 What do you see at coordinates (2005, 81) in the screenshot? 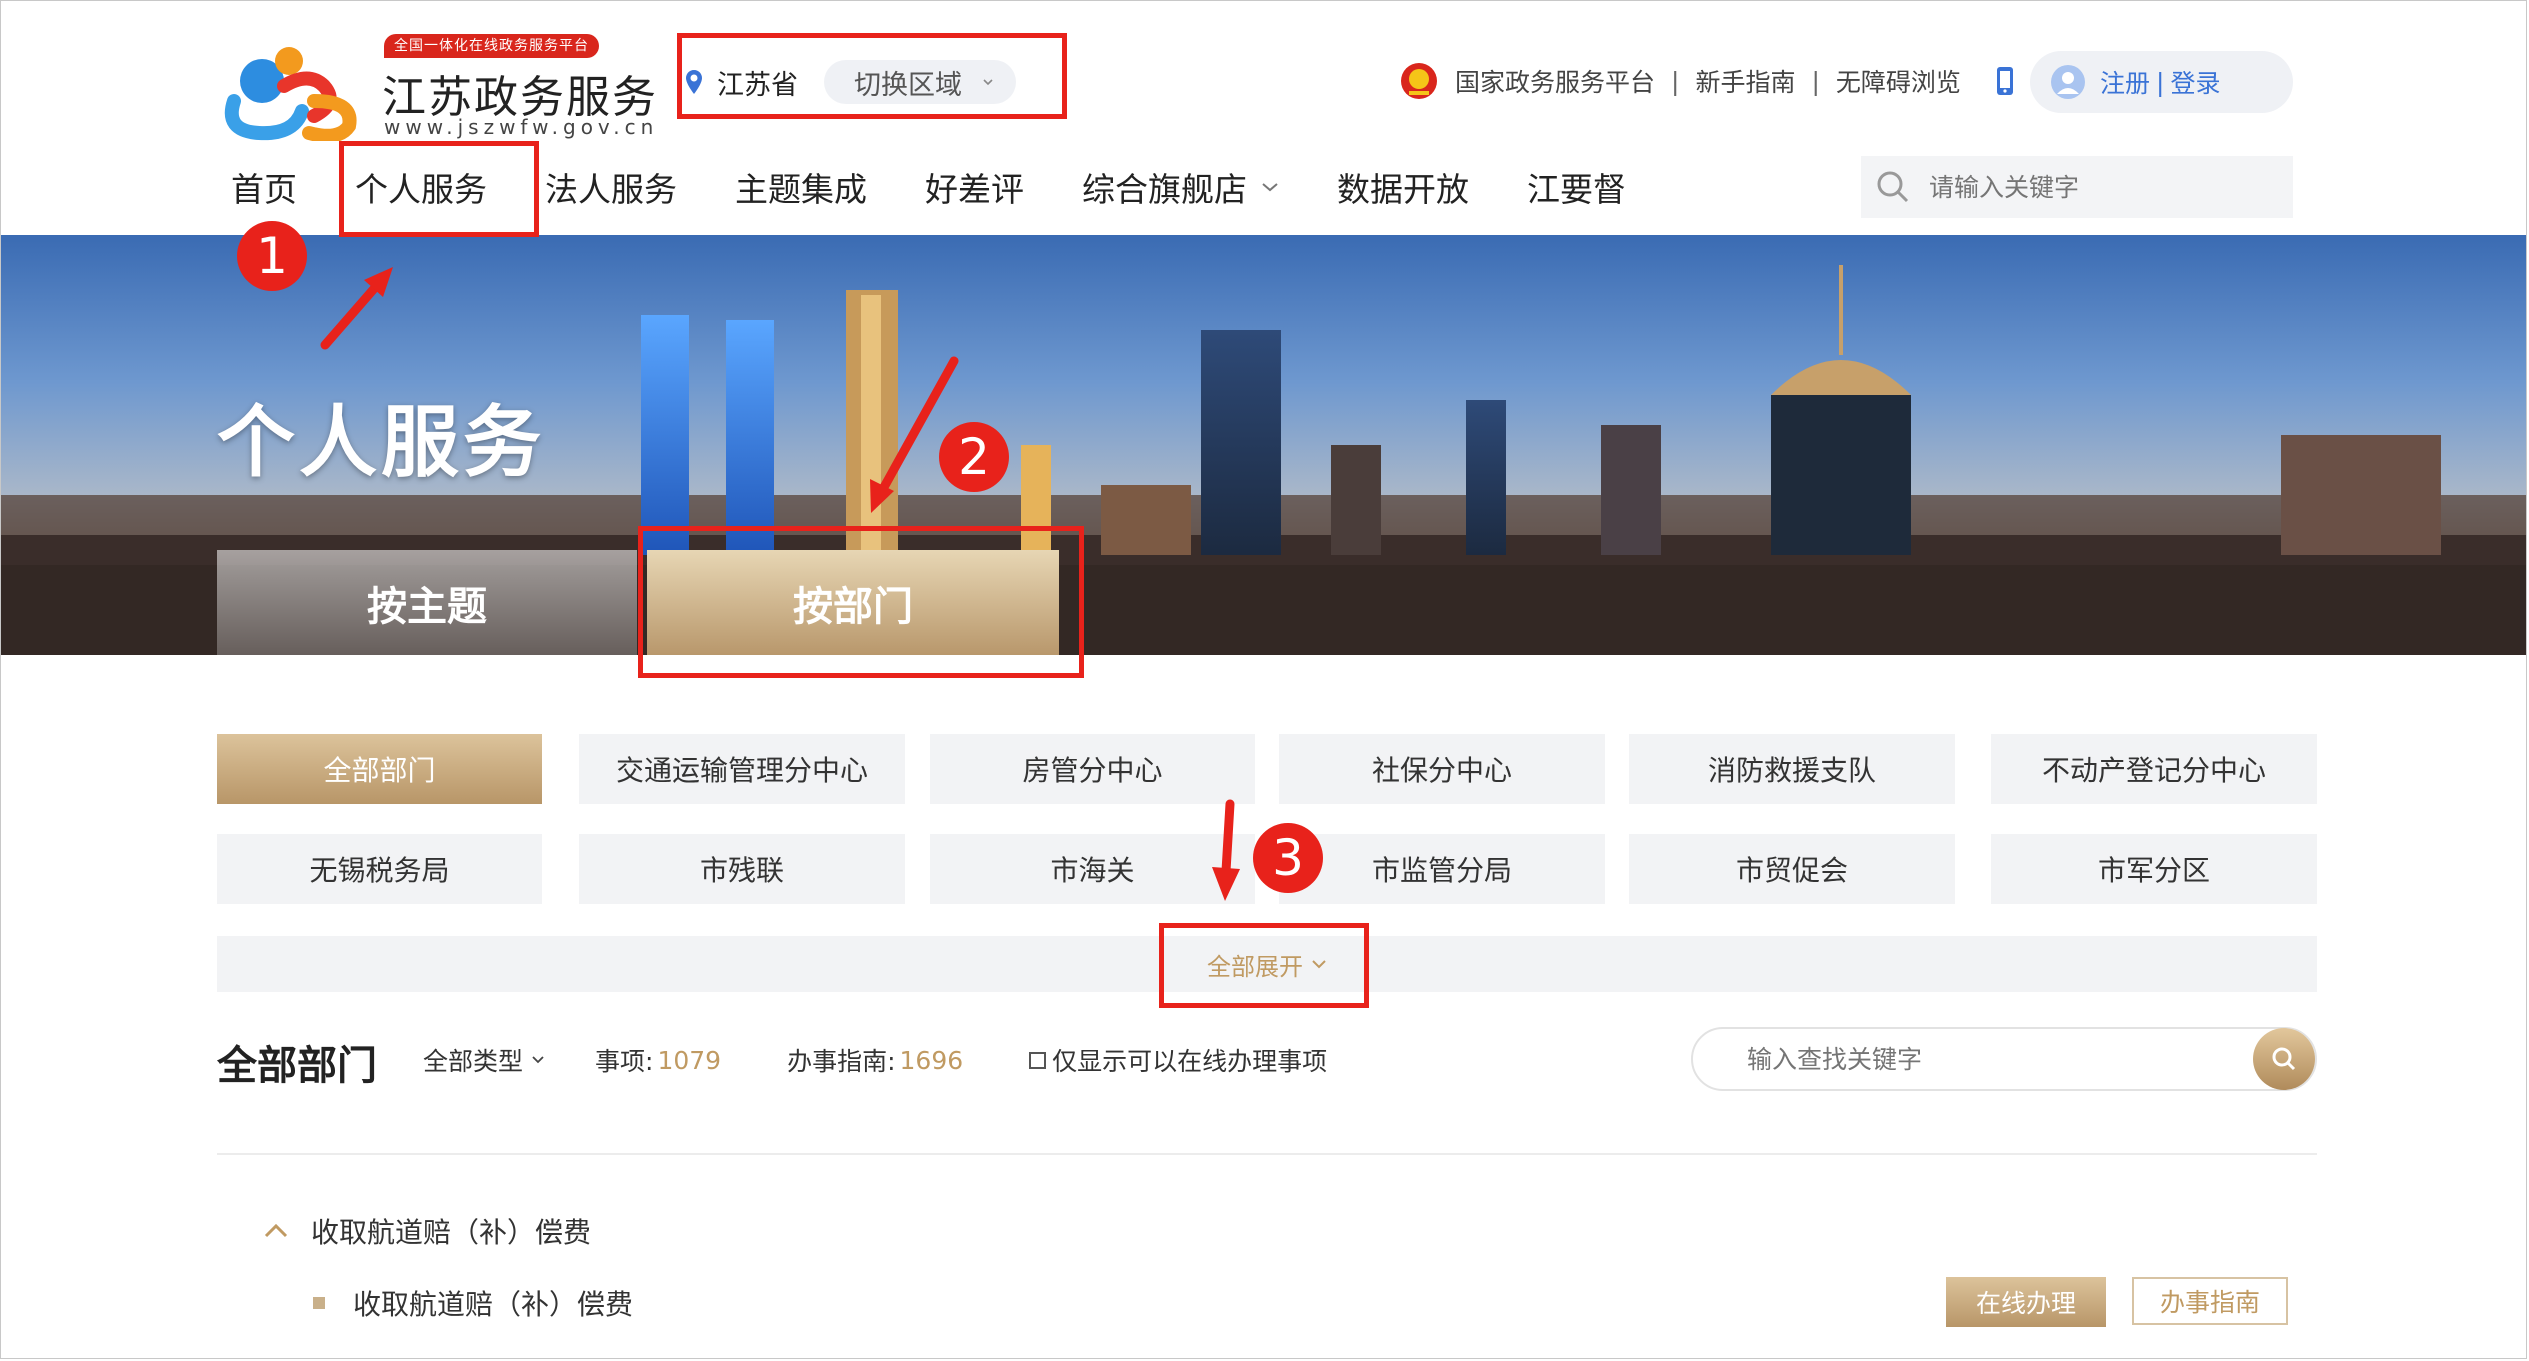
I see `mobile-phone-icon` at bounding box center [2005, 81].